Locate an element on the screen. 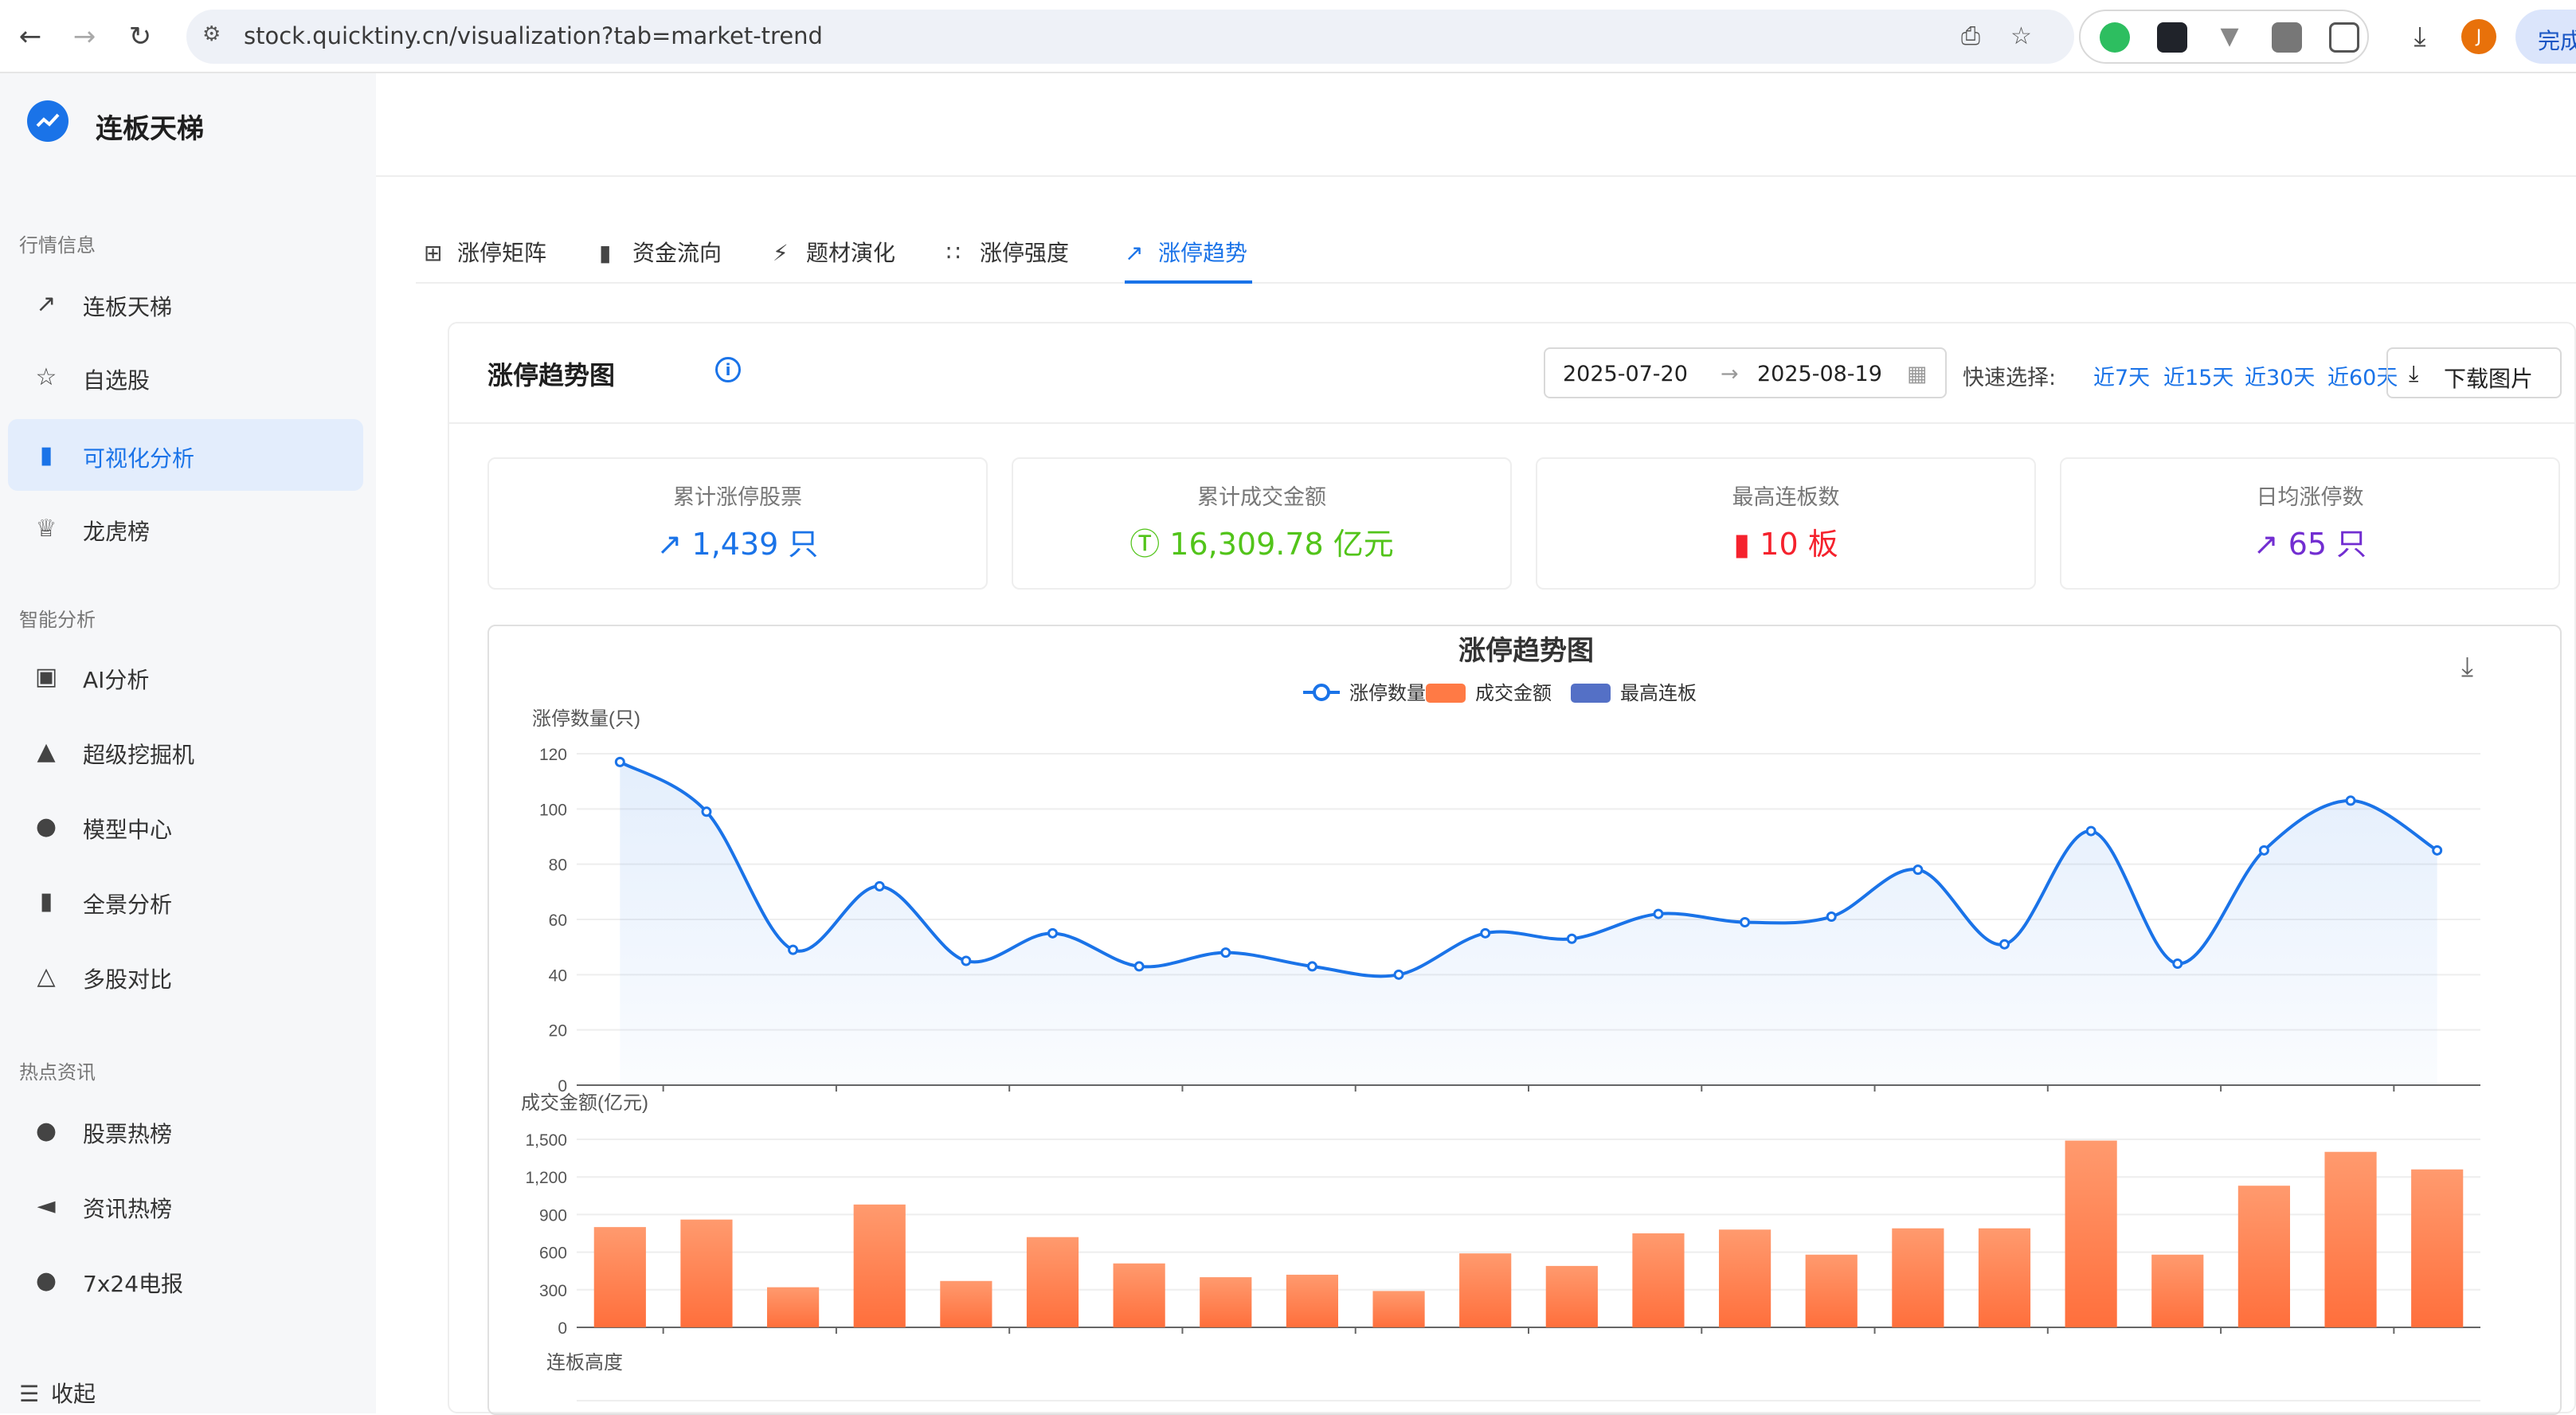 Image resolution: width=2576 pixels, height=1415 pixels. extensions-puzzle-icon is located at coordinates (2344, 37).